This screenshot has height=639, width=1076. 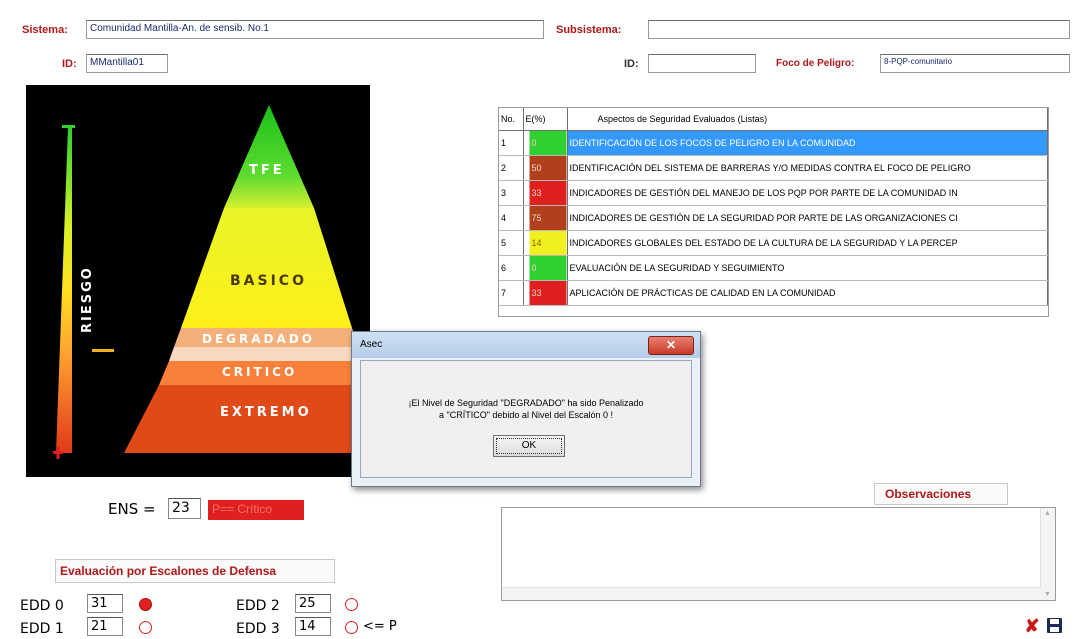 I want to click on ok-button: OK, so click(x=529, y=446).